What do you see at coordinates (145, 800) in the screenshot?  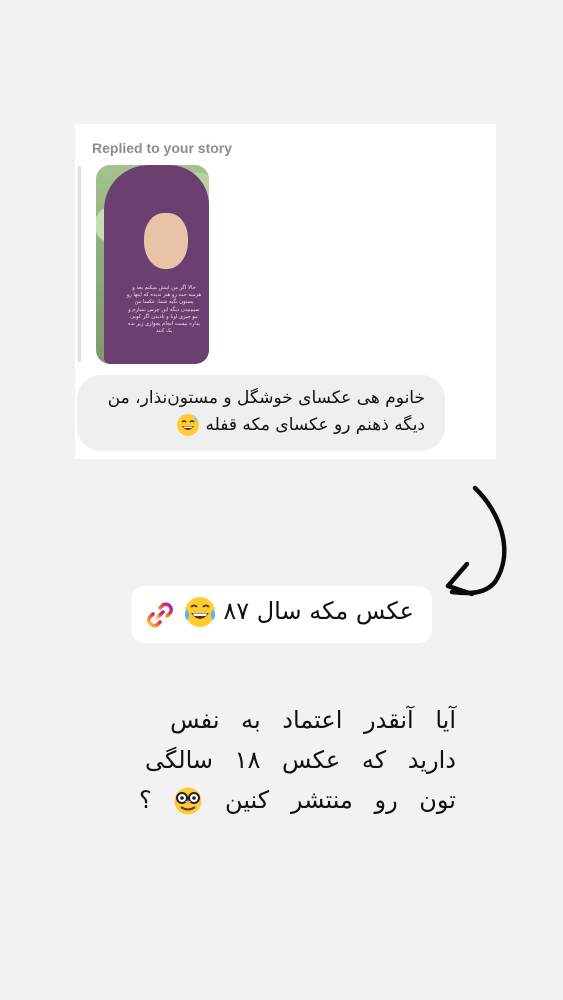 I see `question-mark: ؟` at bounding box center [145, 800].